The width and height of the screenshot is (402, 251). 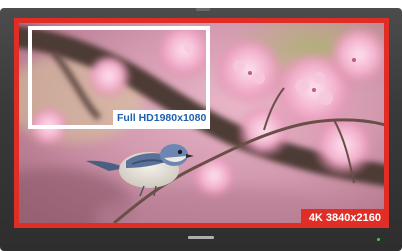 I want to click on power-led-icon, so click(x=378, y=239).